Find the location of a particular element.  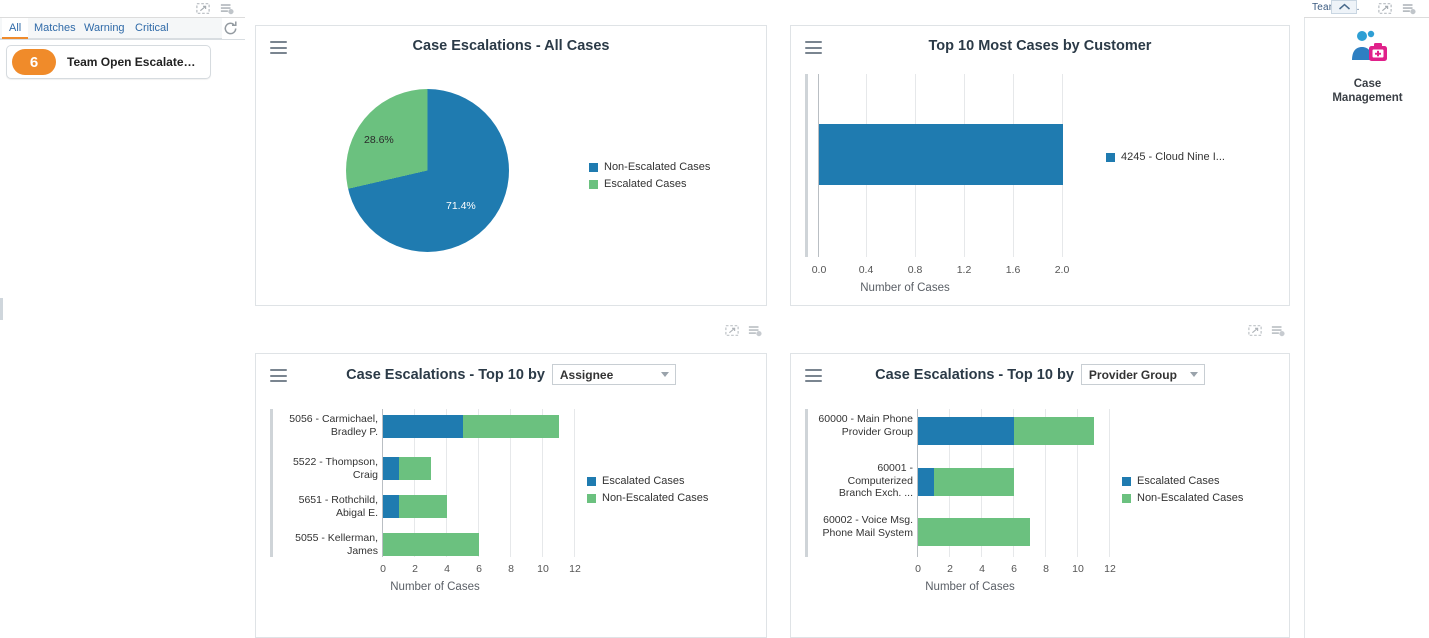

collapse-panel-button is located at coordinates (1344, 7).